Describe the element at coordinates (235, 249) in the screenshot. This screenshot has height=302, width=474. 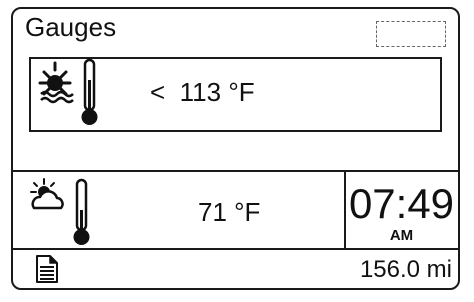
I see `divider-bottom` at that location.